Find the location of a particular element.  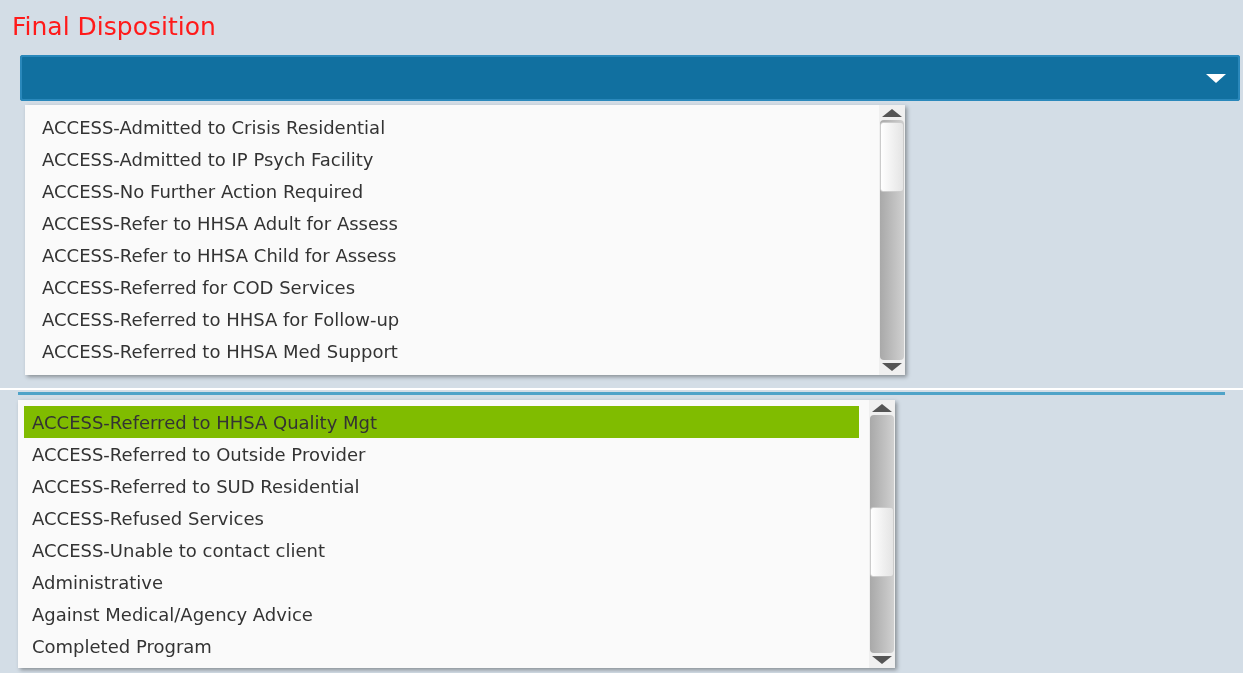

list-option: ACCESS-Referred to HHSA for Follow-up is located at coordinates (452, 319).